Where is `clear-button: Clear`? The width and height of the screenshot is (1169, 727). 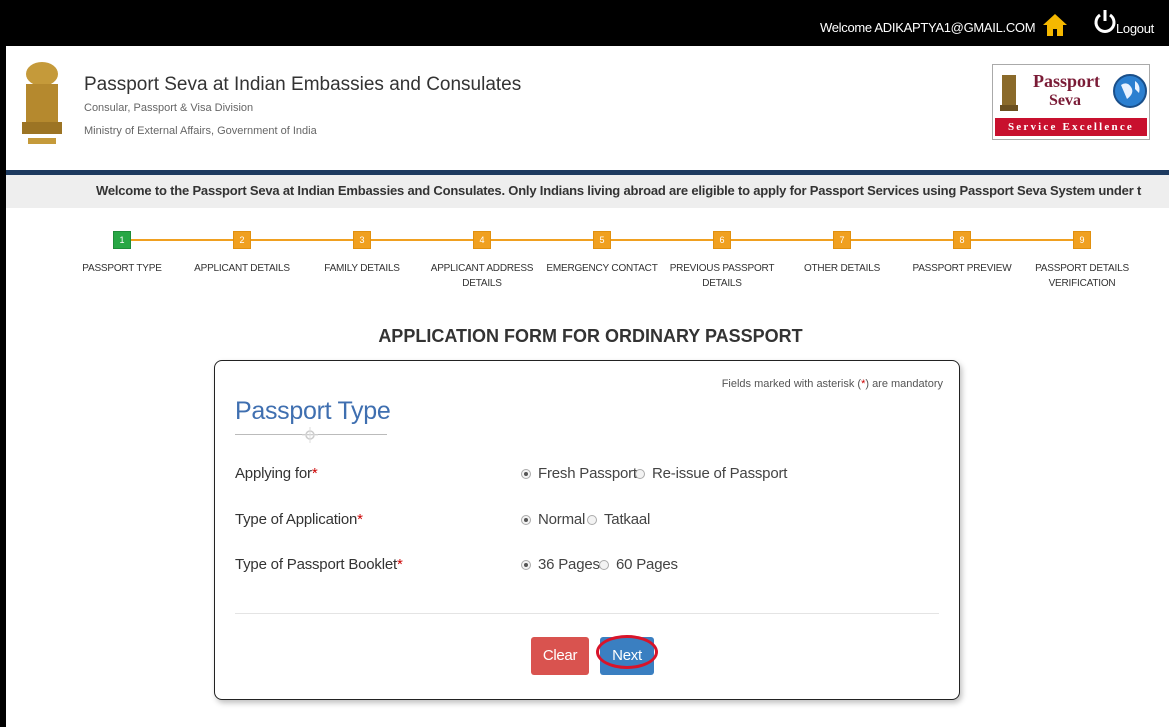
clear-button: Clear is located at coordinates (560, 656).